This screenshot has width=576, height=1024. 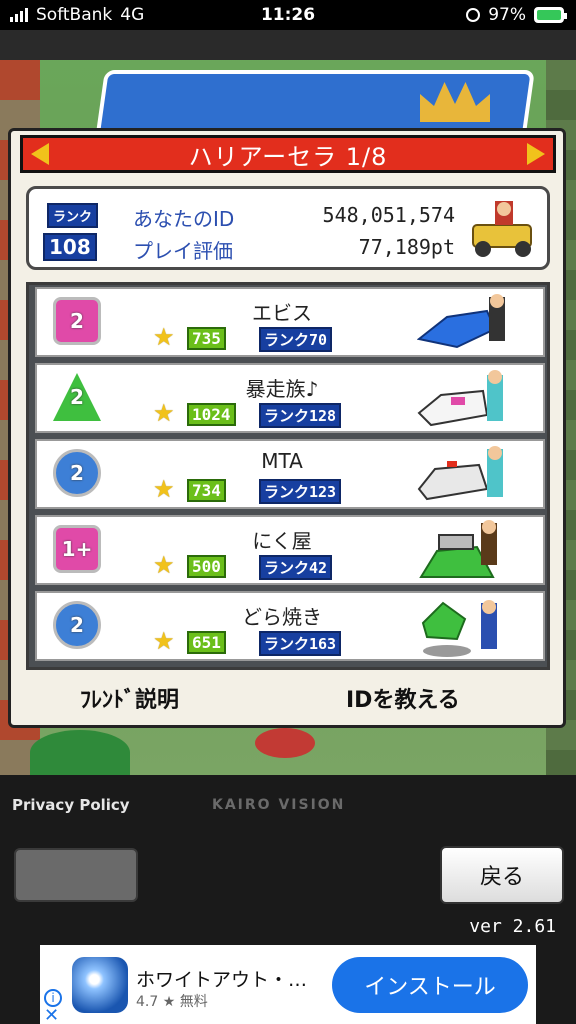 I want to click on privacy-policy-link: Privacy Policy, so click(x=71, y=805).